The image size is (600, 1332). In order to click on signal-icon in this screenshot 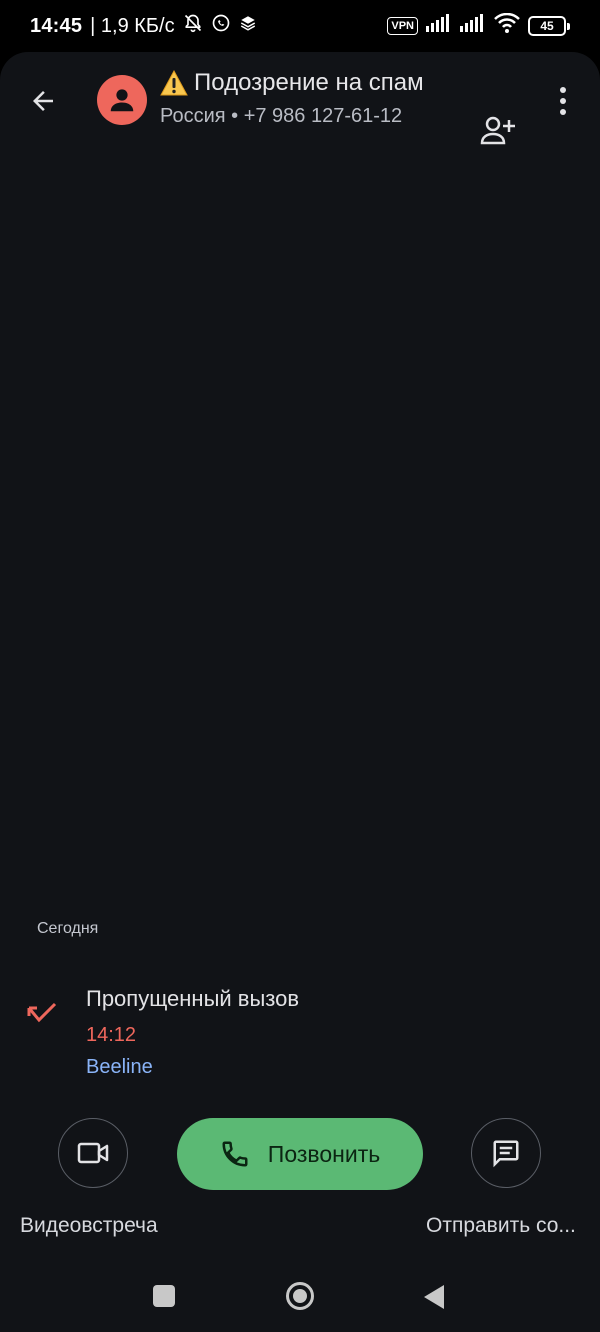, I will do `click(439, 26)`.